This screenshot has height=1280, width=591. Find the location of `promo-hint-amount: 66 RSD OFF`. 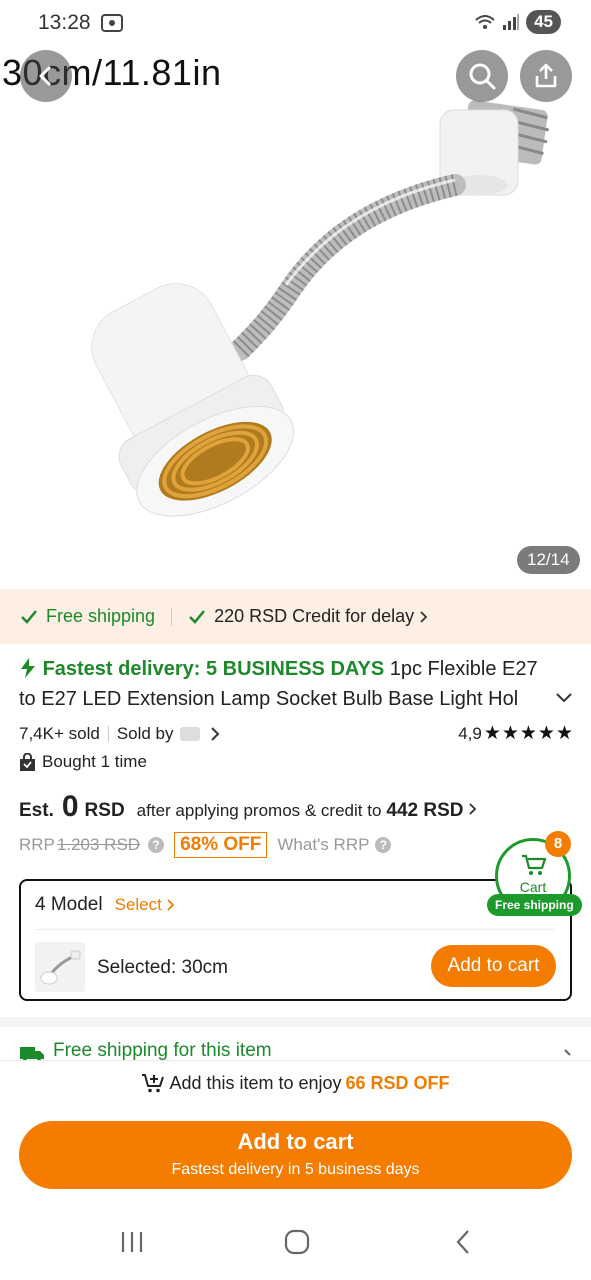

promo-hint-amount: 66 RSD OFF is located at coordinates (397, 1082).